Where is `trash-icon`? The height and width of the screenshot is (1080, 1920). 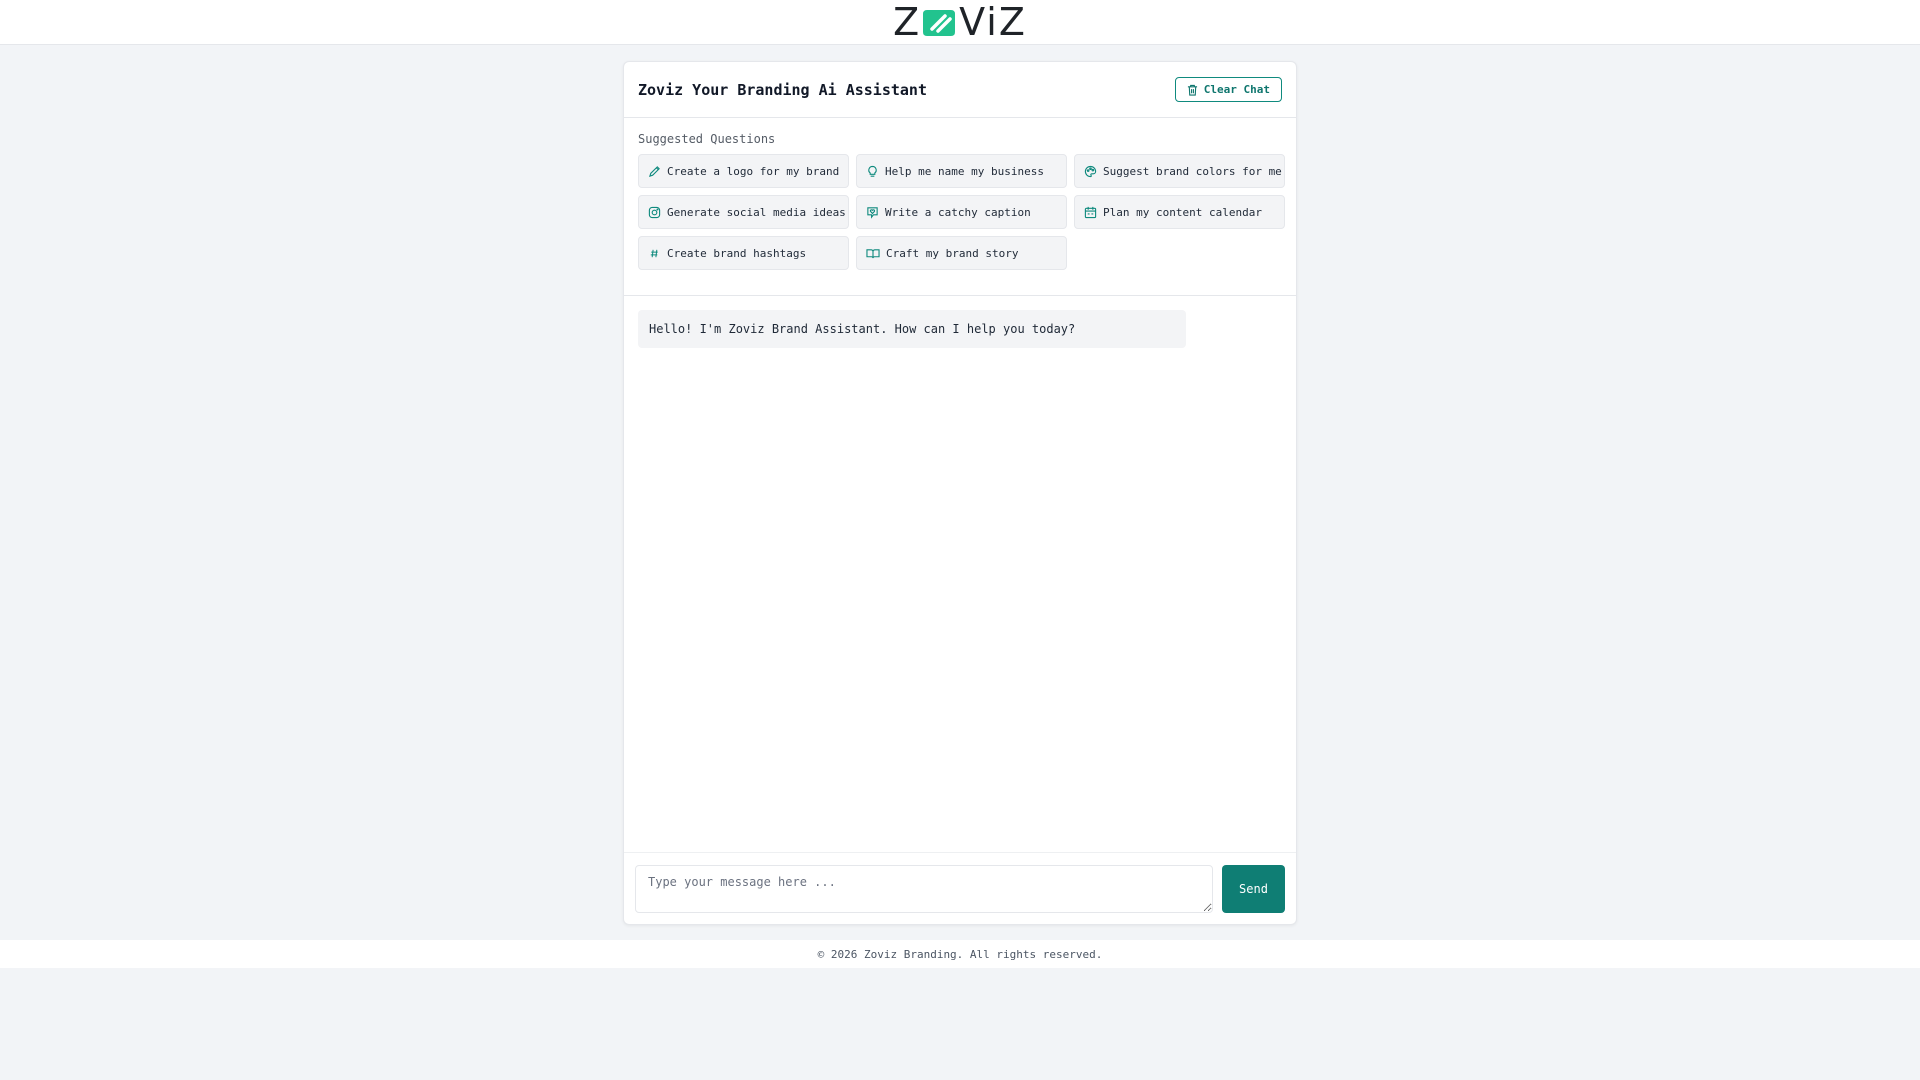 trash-icon is located at coordinates (1192, 90).